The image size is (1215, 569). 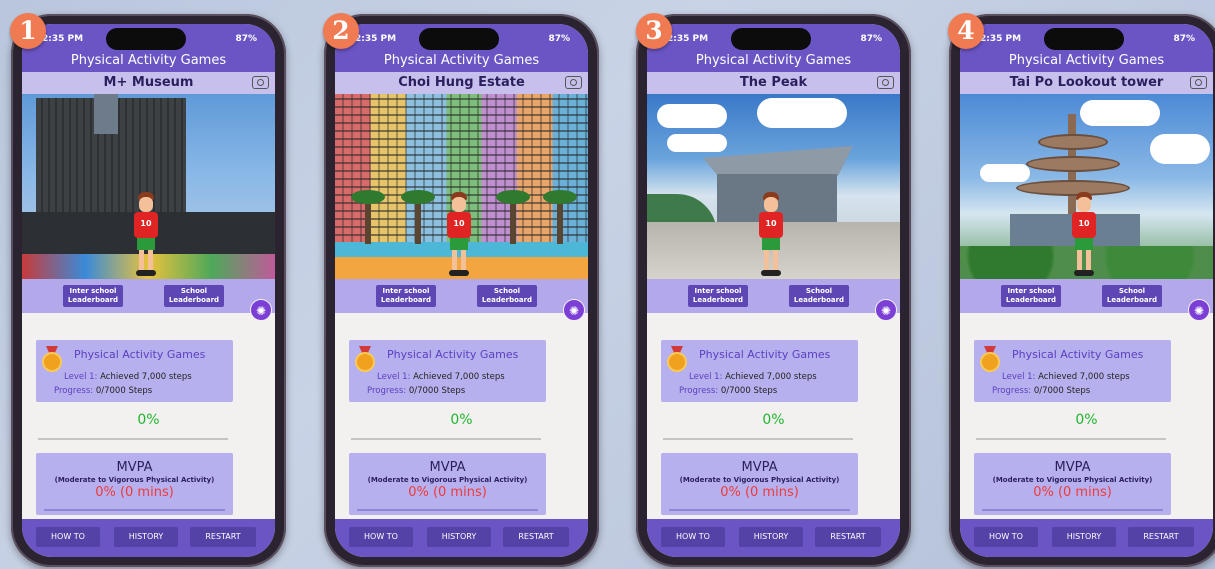 What do you see at coordinates (654, 31) in the screenshot?
I see `step-badge-3: 3` at bounding box center [654, 31].